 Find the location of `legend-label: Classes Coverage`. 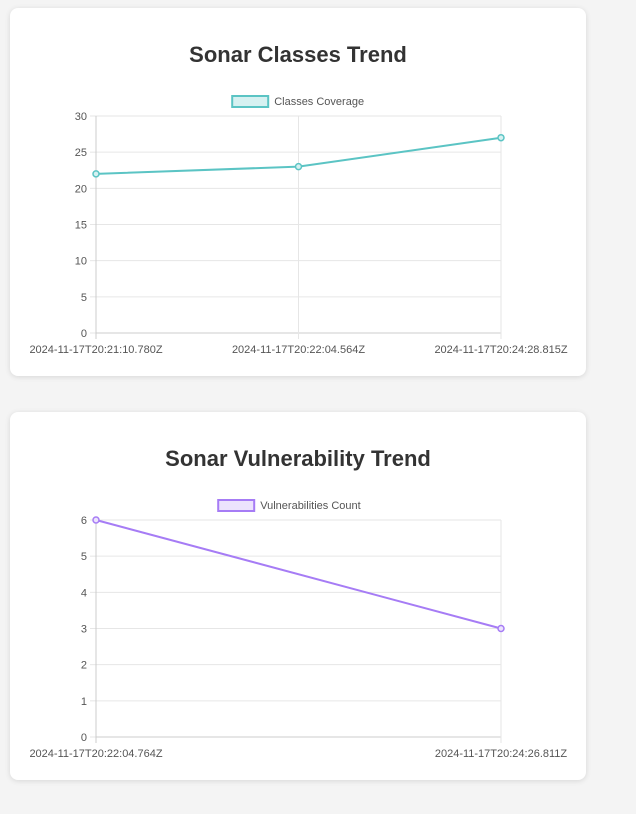

legend-label: Classes Coverage is located at coordinates (319, 102).